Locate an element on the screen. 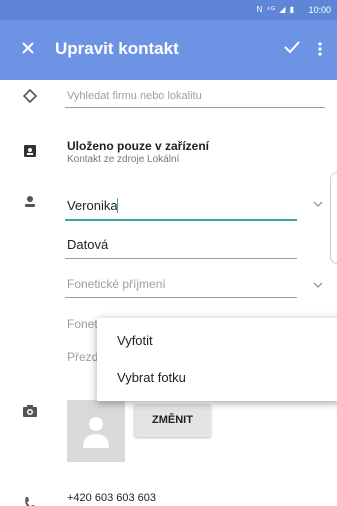 This screenshot has width=337, height=506. photo-options-menu: Vyfotit Vybrat fotku is located at coordinates (217, 359).